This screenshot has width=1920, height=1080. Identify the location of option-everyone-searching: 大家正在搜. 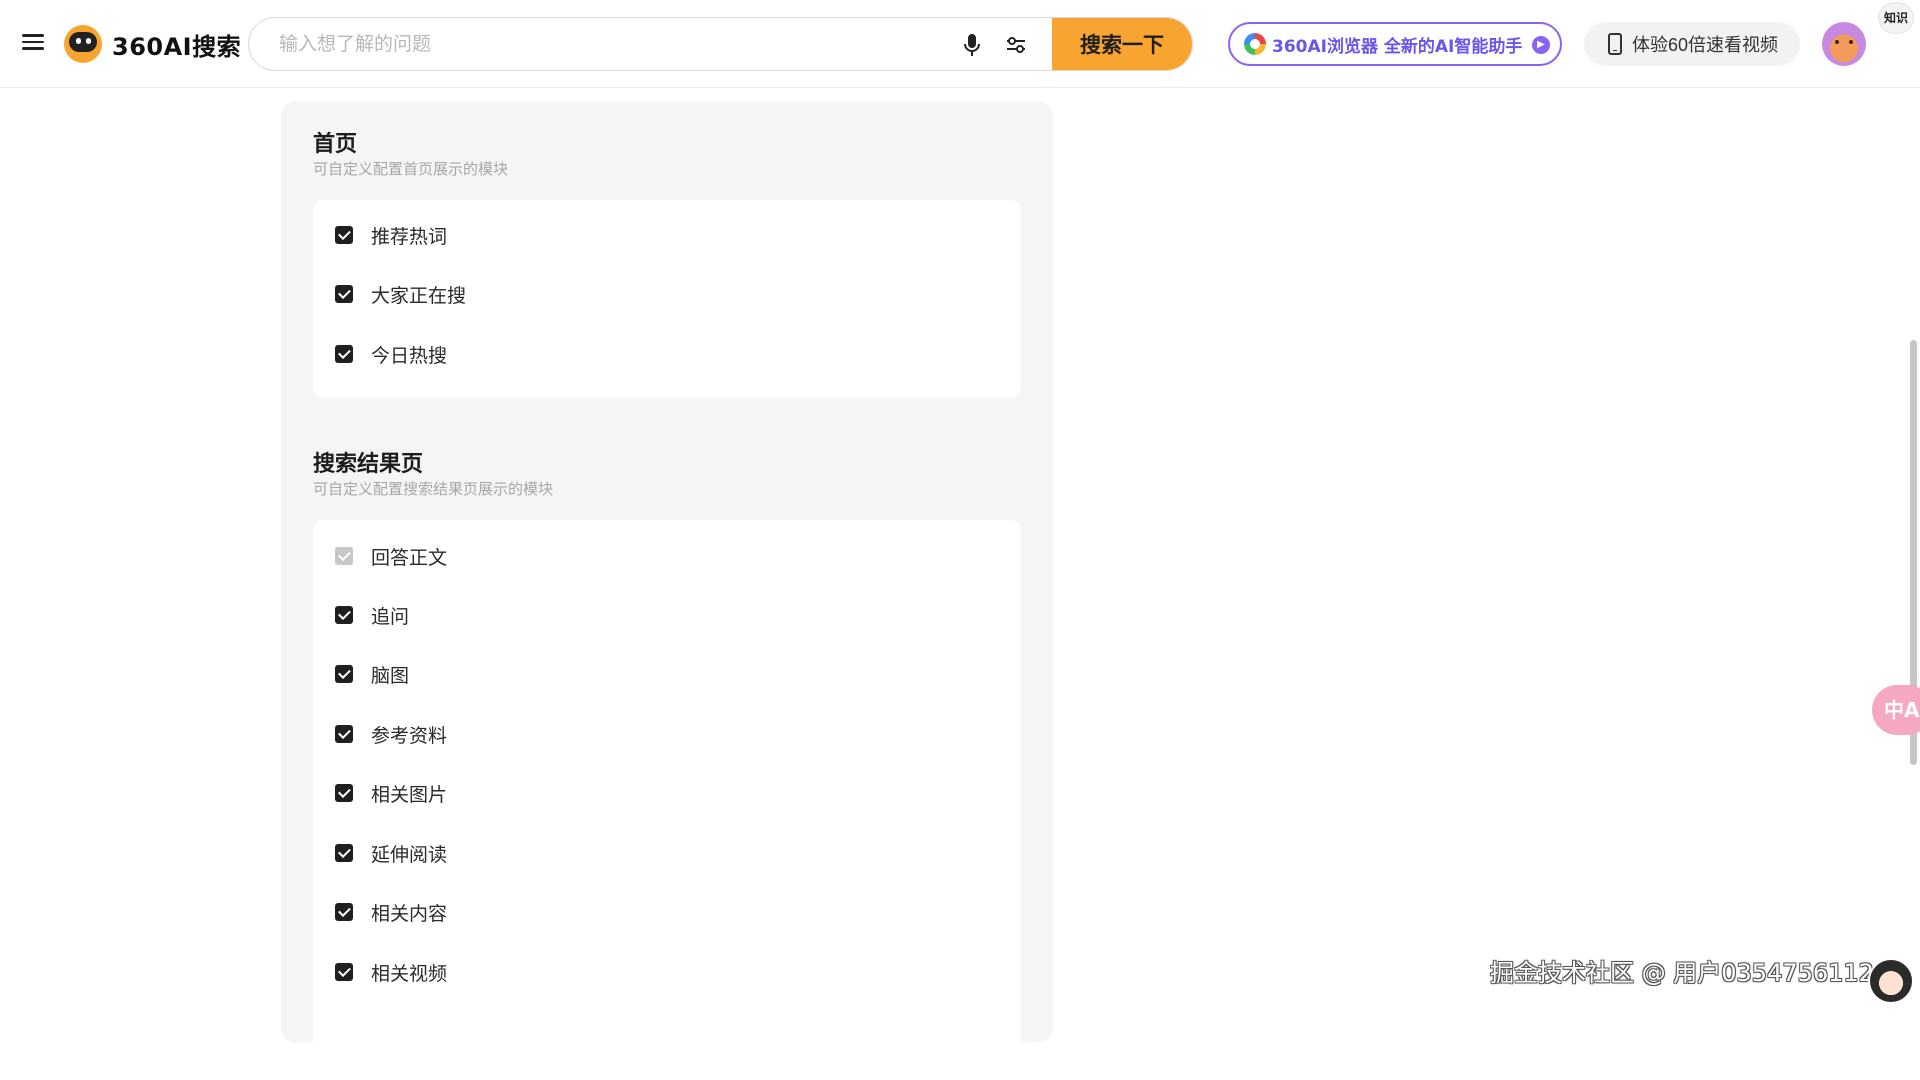
(400, 294).